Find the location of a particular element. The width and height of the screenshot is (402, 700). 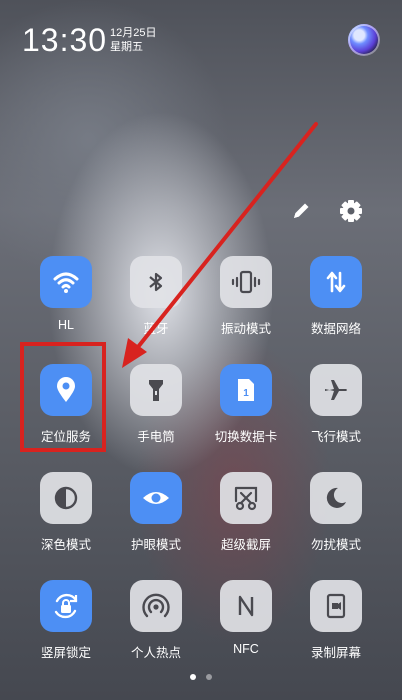

tile-label: 个人热点 is located at coordinates (155, 653).